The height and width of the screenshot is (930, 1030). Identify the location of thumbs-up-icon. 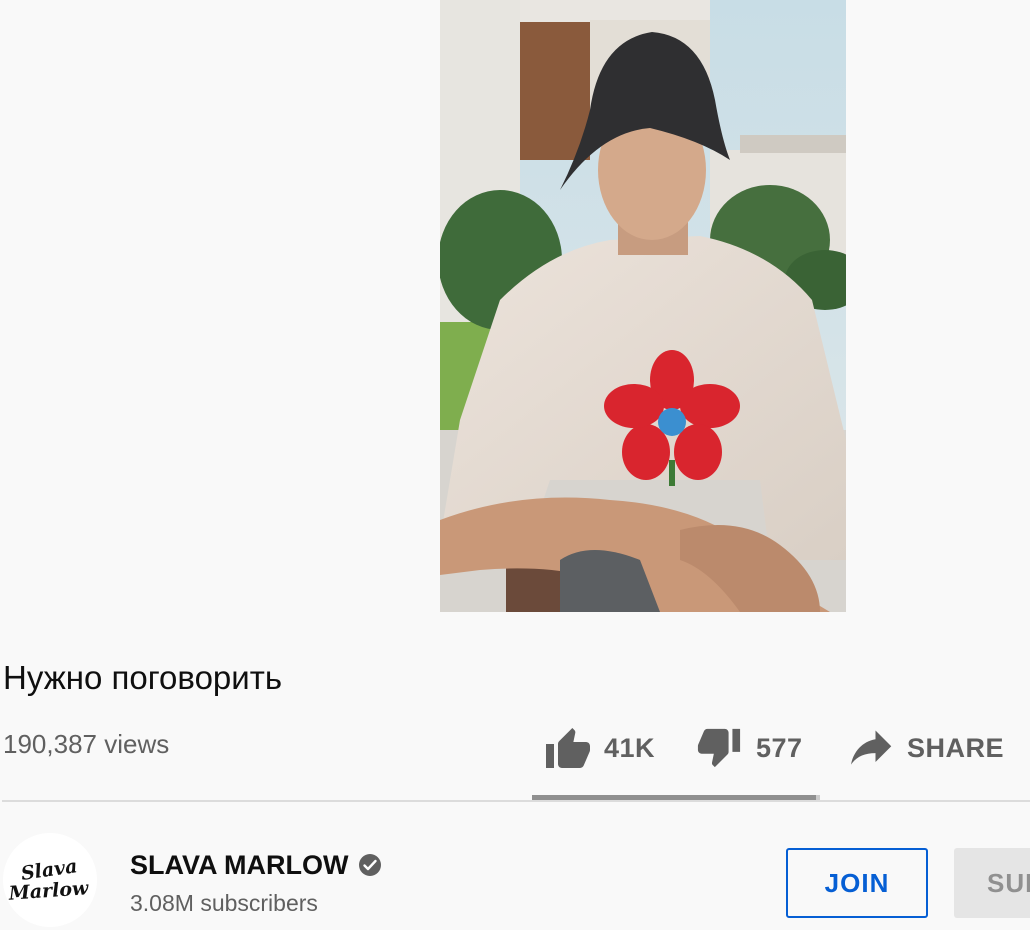
(568, 748).